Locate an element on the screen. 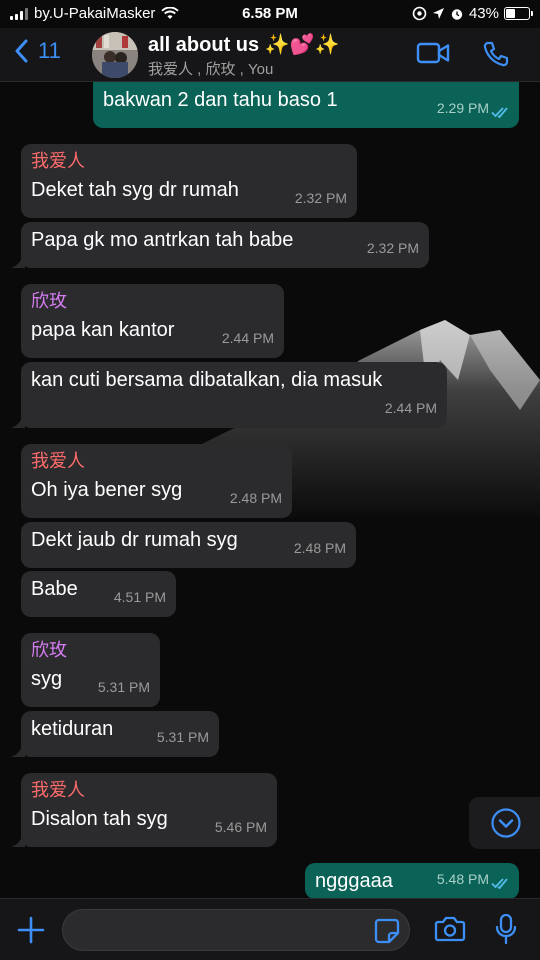 This screenshot has height=960, width=540. message-text: syg is located at coordinates (47, 679).